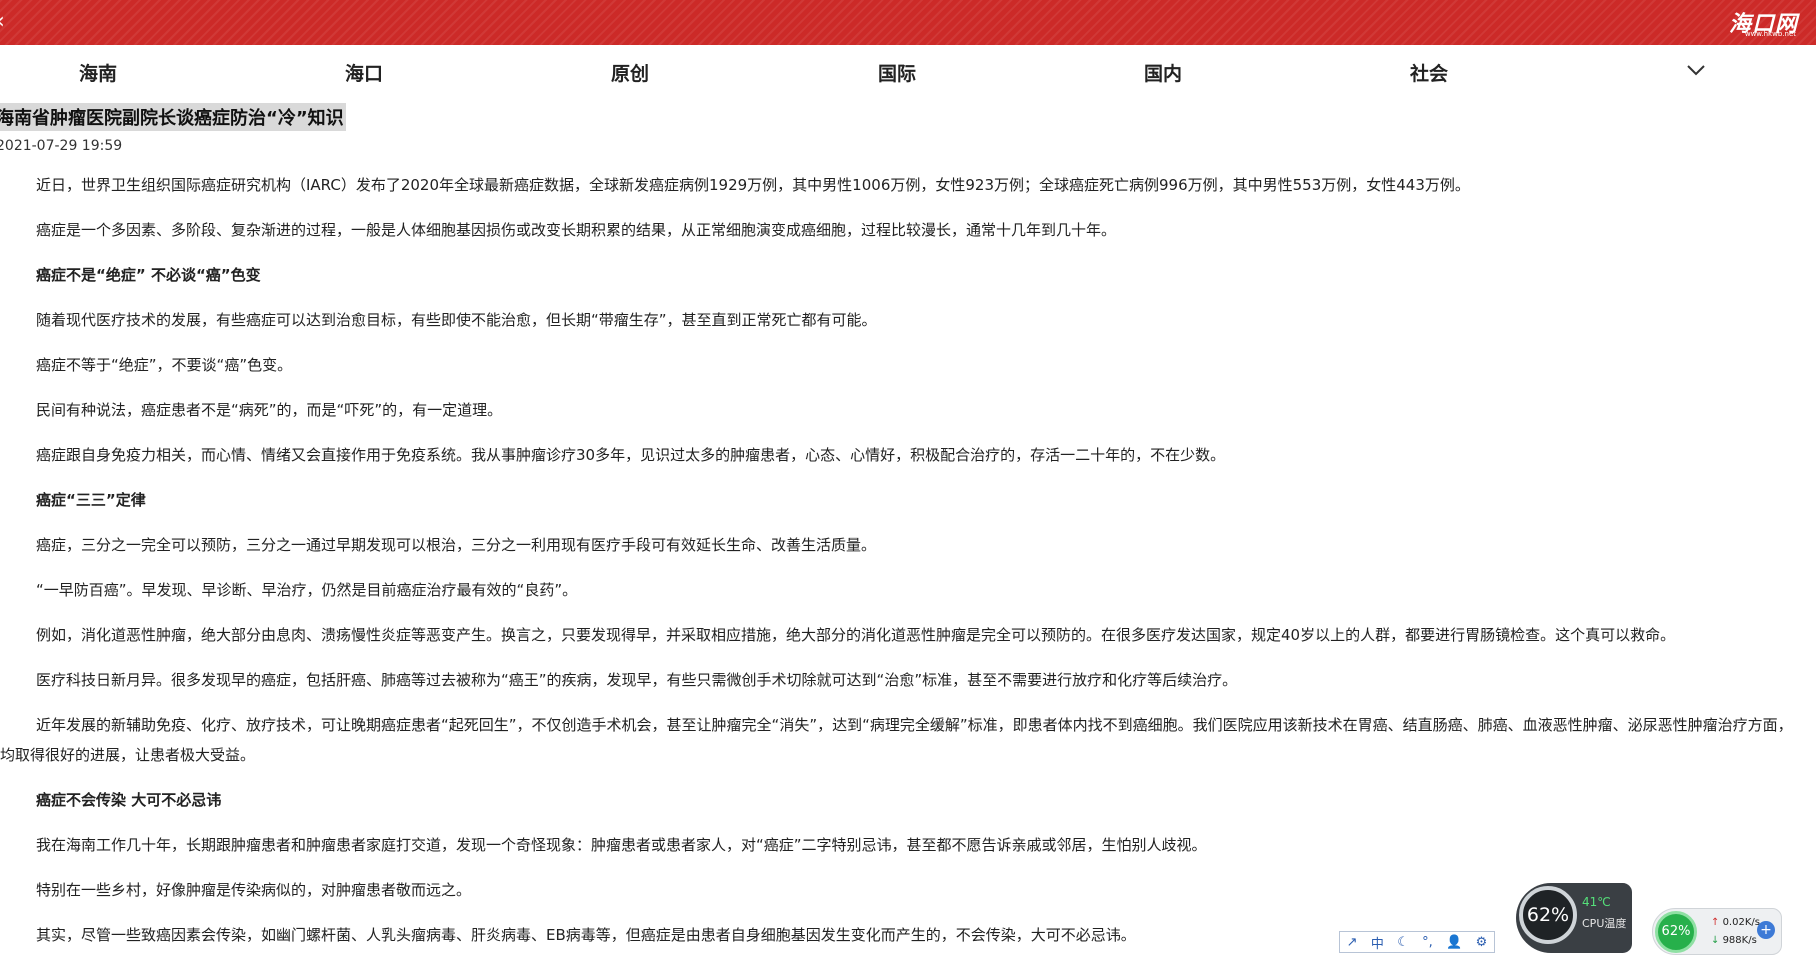  What do you see at coordinates (1676, 932) in the screenshot?
I see `memory-usage-ring: 62%` at bounding box center [1676, 932].